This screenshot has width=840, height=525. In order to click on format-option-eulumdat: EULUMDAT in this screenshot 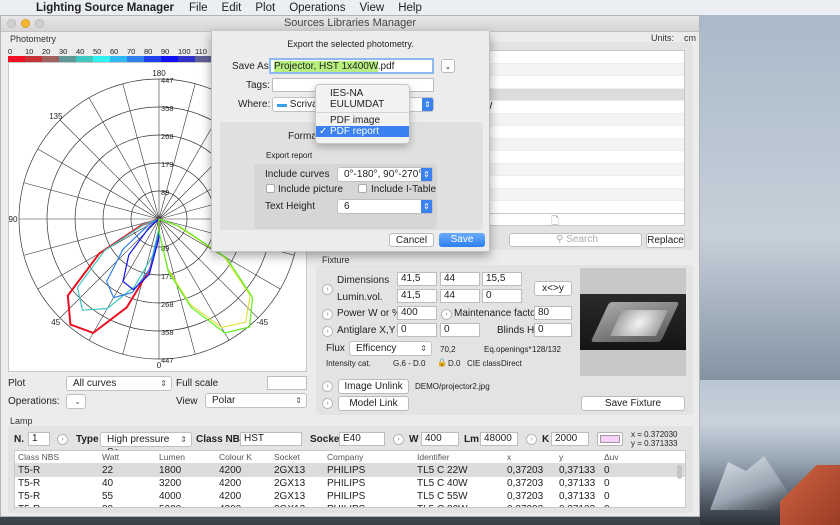, I will do `click(362, 104)`.